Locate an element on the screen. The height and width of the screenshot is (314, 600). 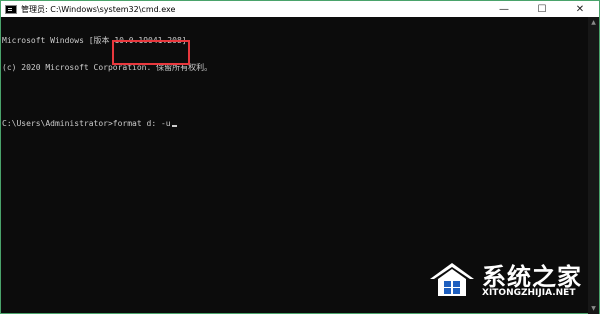
prompt-line: C:\Users\Administrator>format d: -u is located at coordinates (295, 123).